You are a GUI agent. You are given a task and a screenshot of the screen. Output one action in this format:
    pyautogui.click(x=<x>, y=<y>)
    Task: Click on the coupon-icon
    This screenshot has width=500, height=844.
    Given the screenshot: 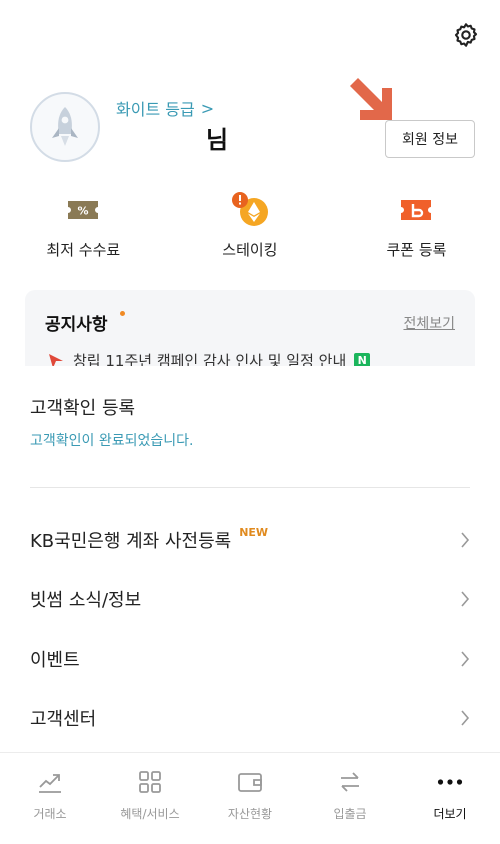 What is the action you would take?
    pyautogui.click(x=416, y=210)
    